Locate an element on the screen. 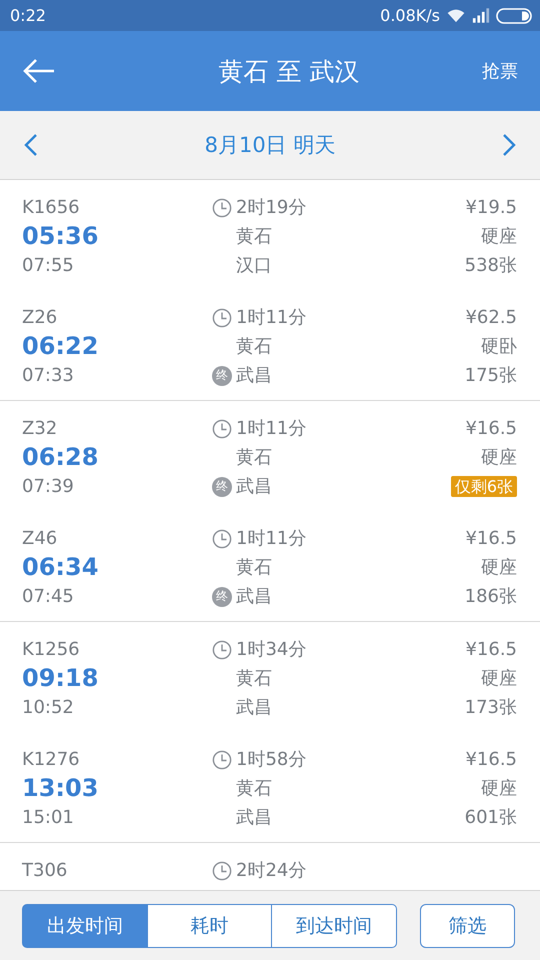  network-speed: 0.08K/s is located at coordinates (410, 15).